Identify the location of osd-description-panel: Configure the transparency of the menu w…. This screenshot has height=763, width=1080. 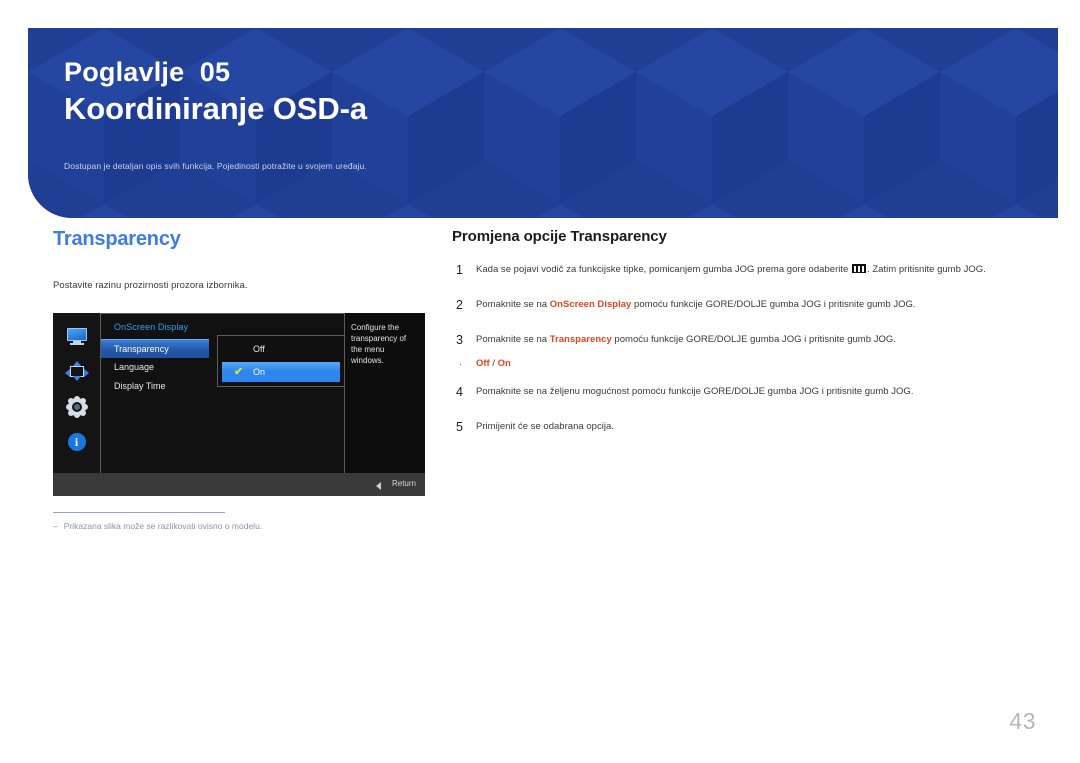
(385, 393).